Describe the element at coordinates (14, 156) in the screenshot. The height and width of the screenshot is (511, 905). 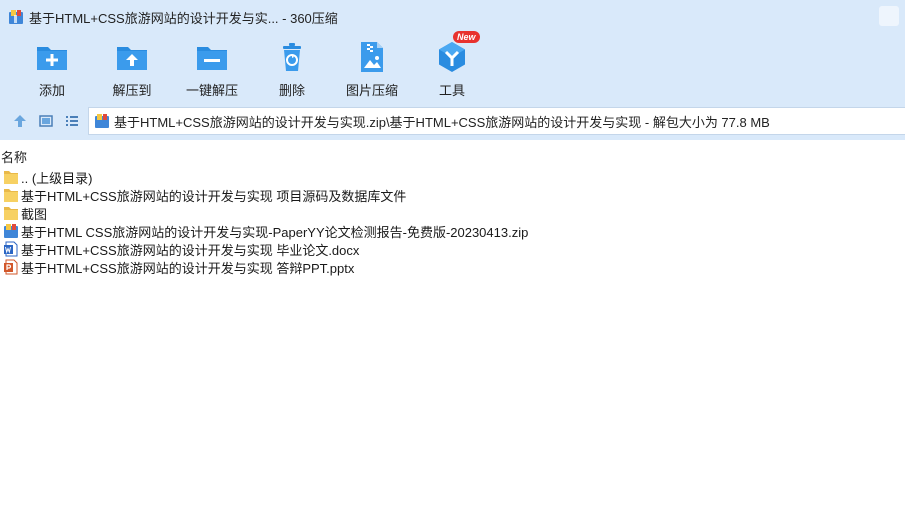
I see `column-header-name: 名称` at that location.